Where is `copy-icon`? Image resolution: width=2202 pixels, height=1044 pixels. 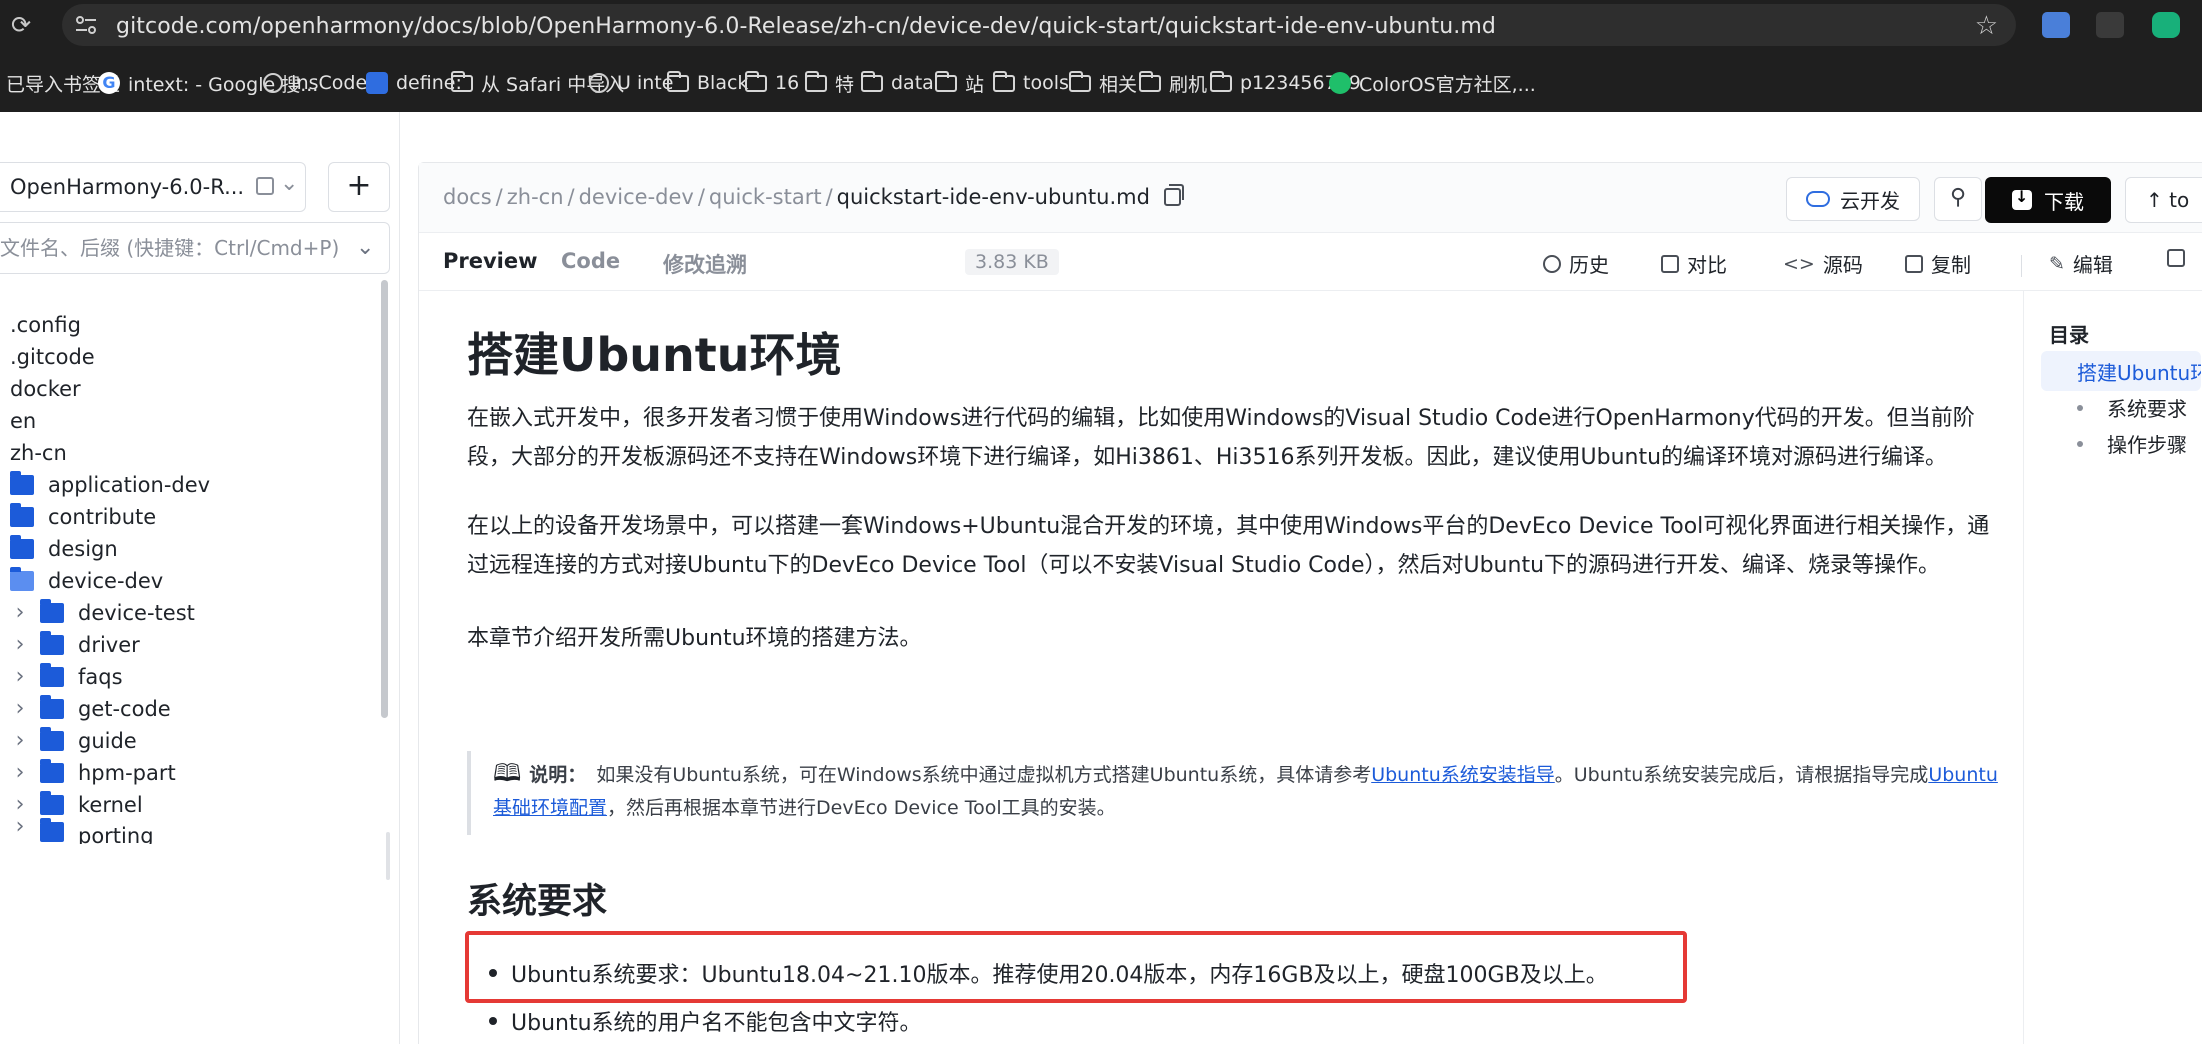
copy-icon is located at coordinates (265, 186).